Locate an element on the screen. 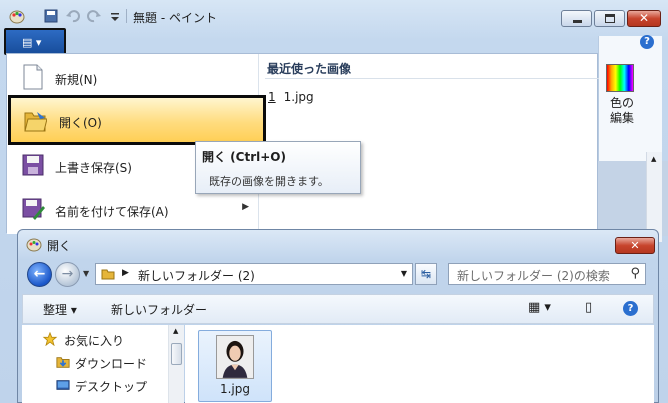 Image resolution: width=668 pixels, height=403 pixels. refresh-button: ↹ is located at coordinates (426, 274).